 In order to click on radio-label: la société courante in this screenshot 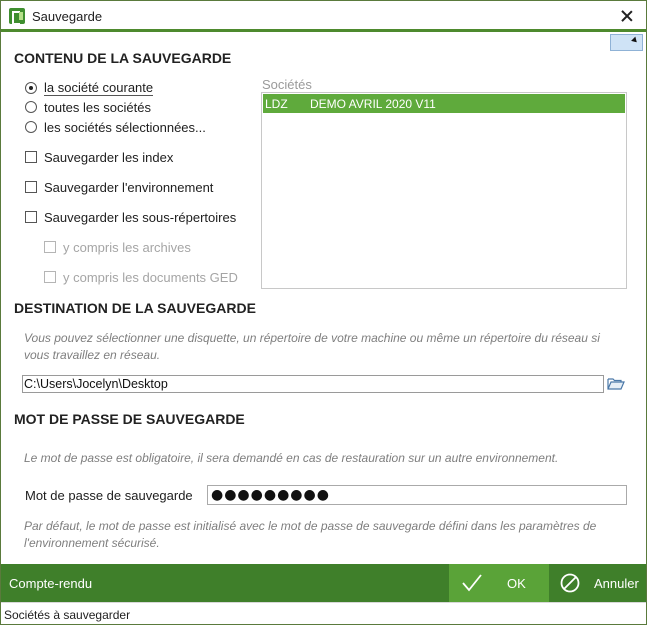, I will do `click(99, 88)`.